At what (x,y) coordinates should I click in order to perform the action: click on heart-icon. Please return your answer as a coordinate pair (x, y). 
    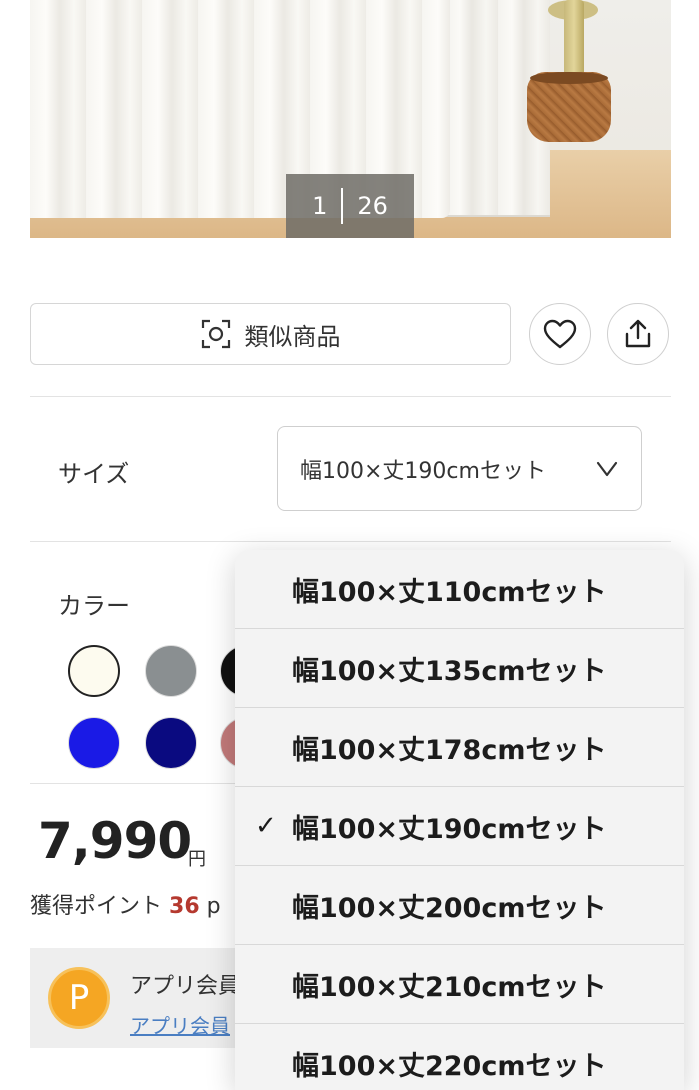
    Looking at the image, I should click on (560, 334).